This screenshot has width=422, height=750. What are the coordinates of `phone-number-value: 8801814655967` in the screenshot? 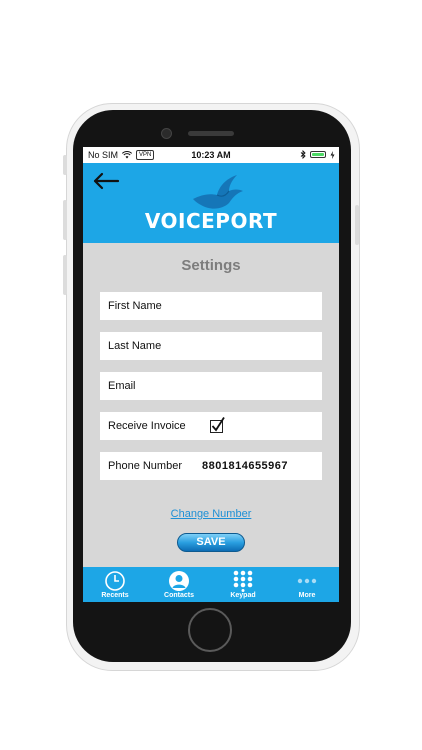 It's located at (245, 466).